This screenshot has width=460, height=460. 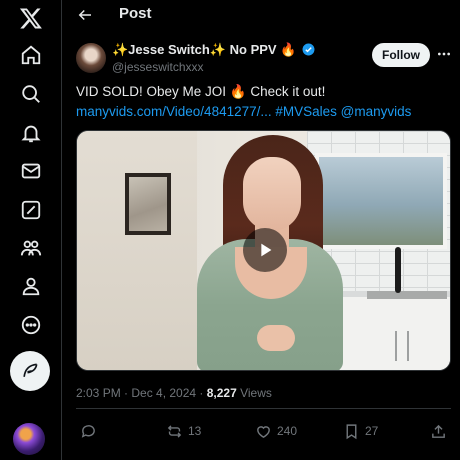 I want to click on repost-icon, so click(x=174, y=431).